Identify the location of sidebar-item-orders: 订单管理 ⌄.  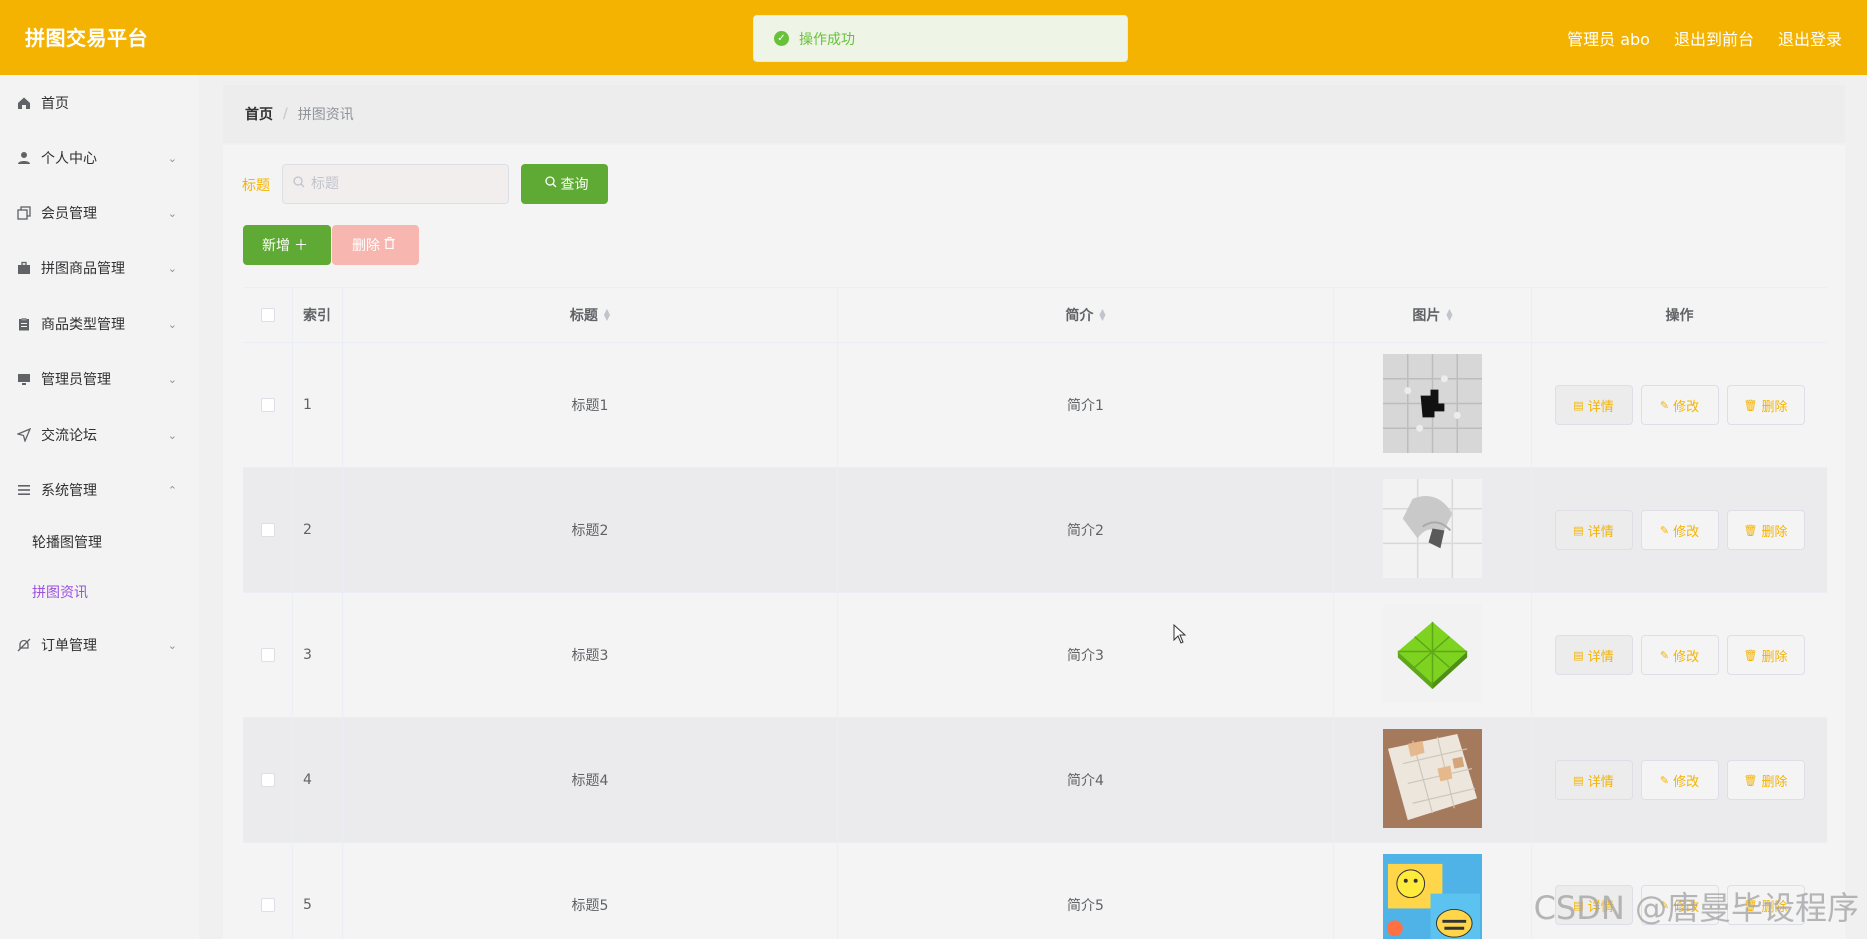
(99, 645).